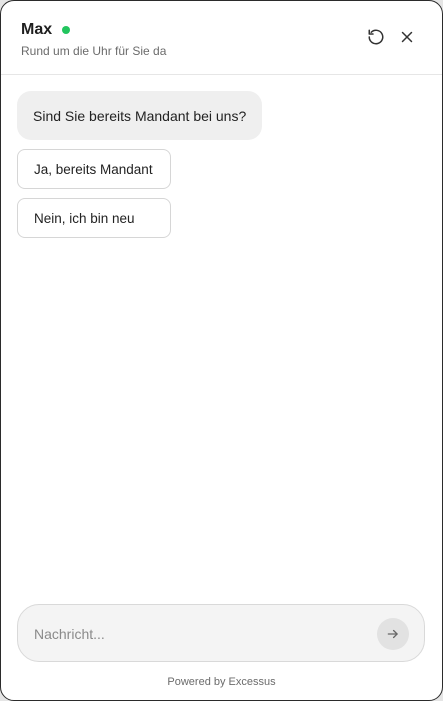 The height and width of the screenshot is (701, 443). What do you see at coordinates (94, 169) in the screenshot?
I see `quick-reply-existing-client: Ja, bereits Mandant` at bounding box center [94, 169].